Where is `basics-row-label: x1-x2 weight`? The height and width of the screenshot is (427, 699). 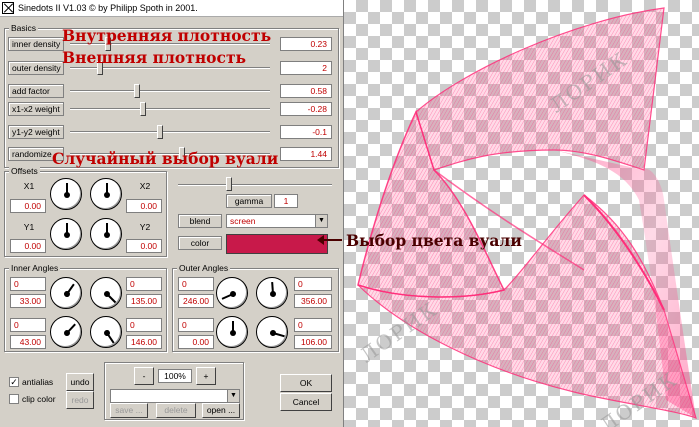 basics-row-label: x1-x2 weight is located at coordinates (36, 109).